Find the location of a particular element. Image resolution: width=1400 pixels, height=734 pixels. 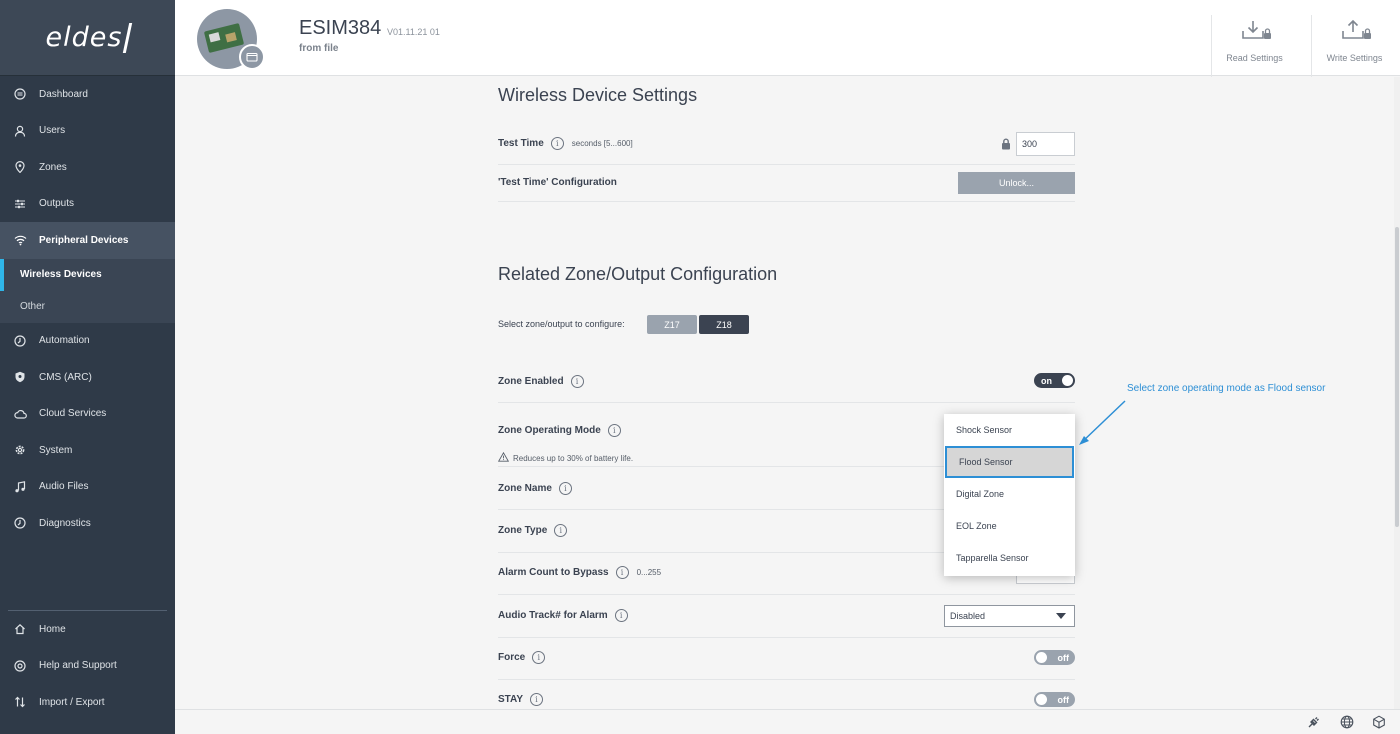

dropdown-option-eol-zone: EOL Zone is located at coordinates (1009, 526).